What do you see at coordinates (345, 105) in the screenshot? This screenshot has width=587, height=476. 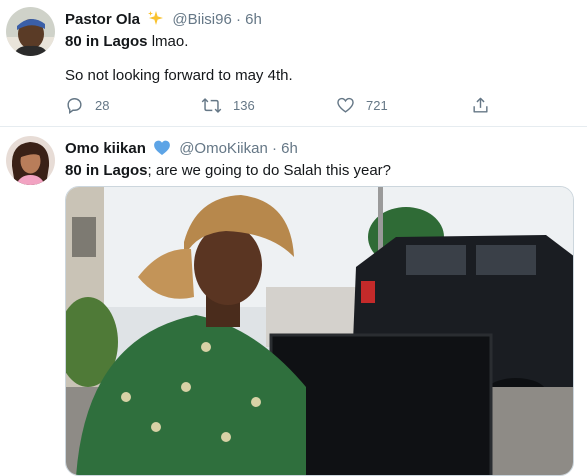 I see `like-icon` at bounding box center [345, 105].